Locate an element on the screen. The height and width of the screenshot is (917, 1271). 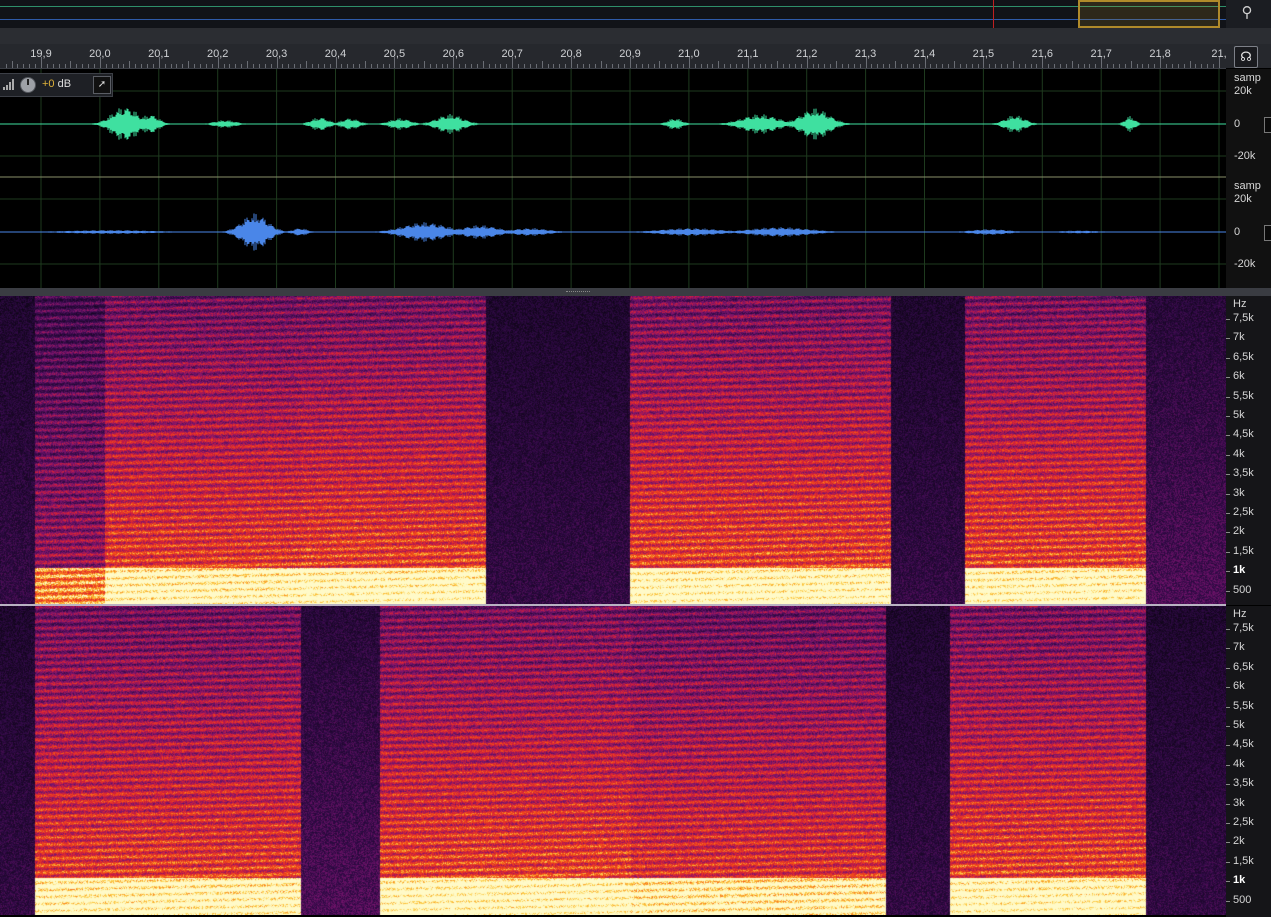
hz-label: 1,5k is located at coordinates (1243, 550).